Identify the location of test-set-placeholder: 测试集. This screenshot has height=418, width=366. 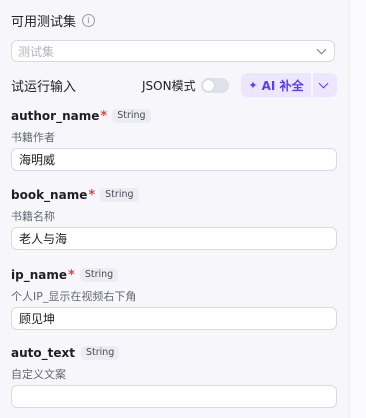
(36, 51).